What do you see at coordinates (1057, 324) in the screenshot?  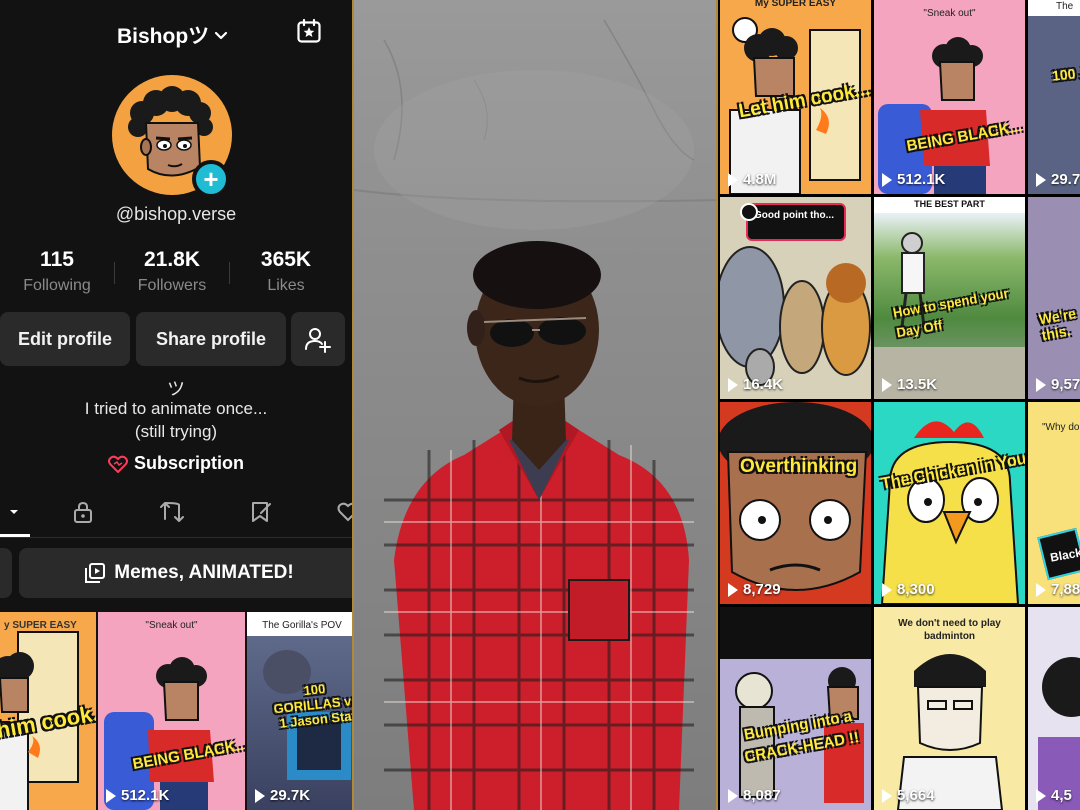 I see `thumb-caption: We're this.` at bounding box center [1057, 324].